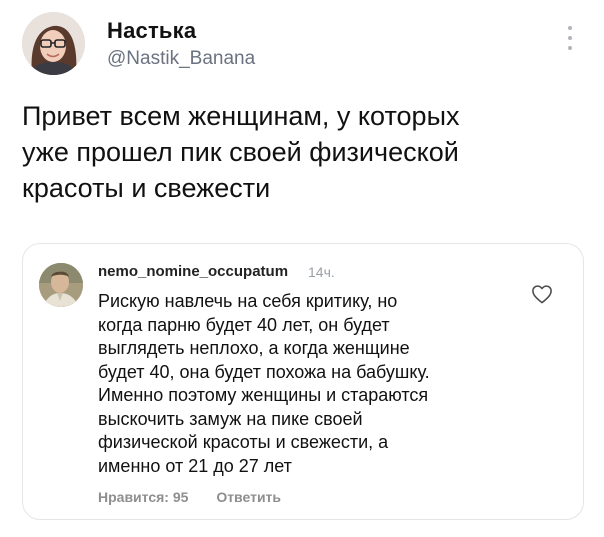 This screenshot has height=537, width=604. What do you see at coordinates (193, 271) in the screenshot?
I see `commenter-username: nemo_nomine_occupatum` at bounding box center [193, 271].